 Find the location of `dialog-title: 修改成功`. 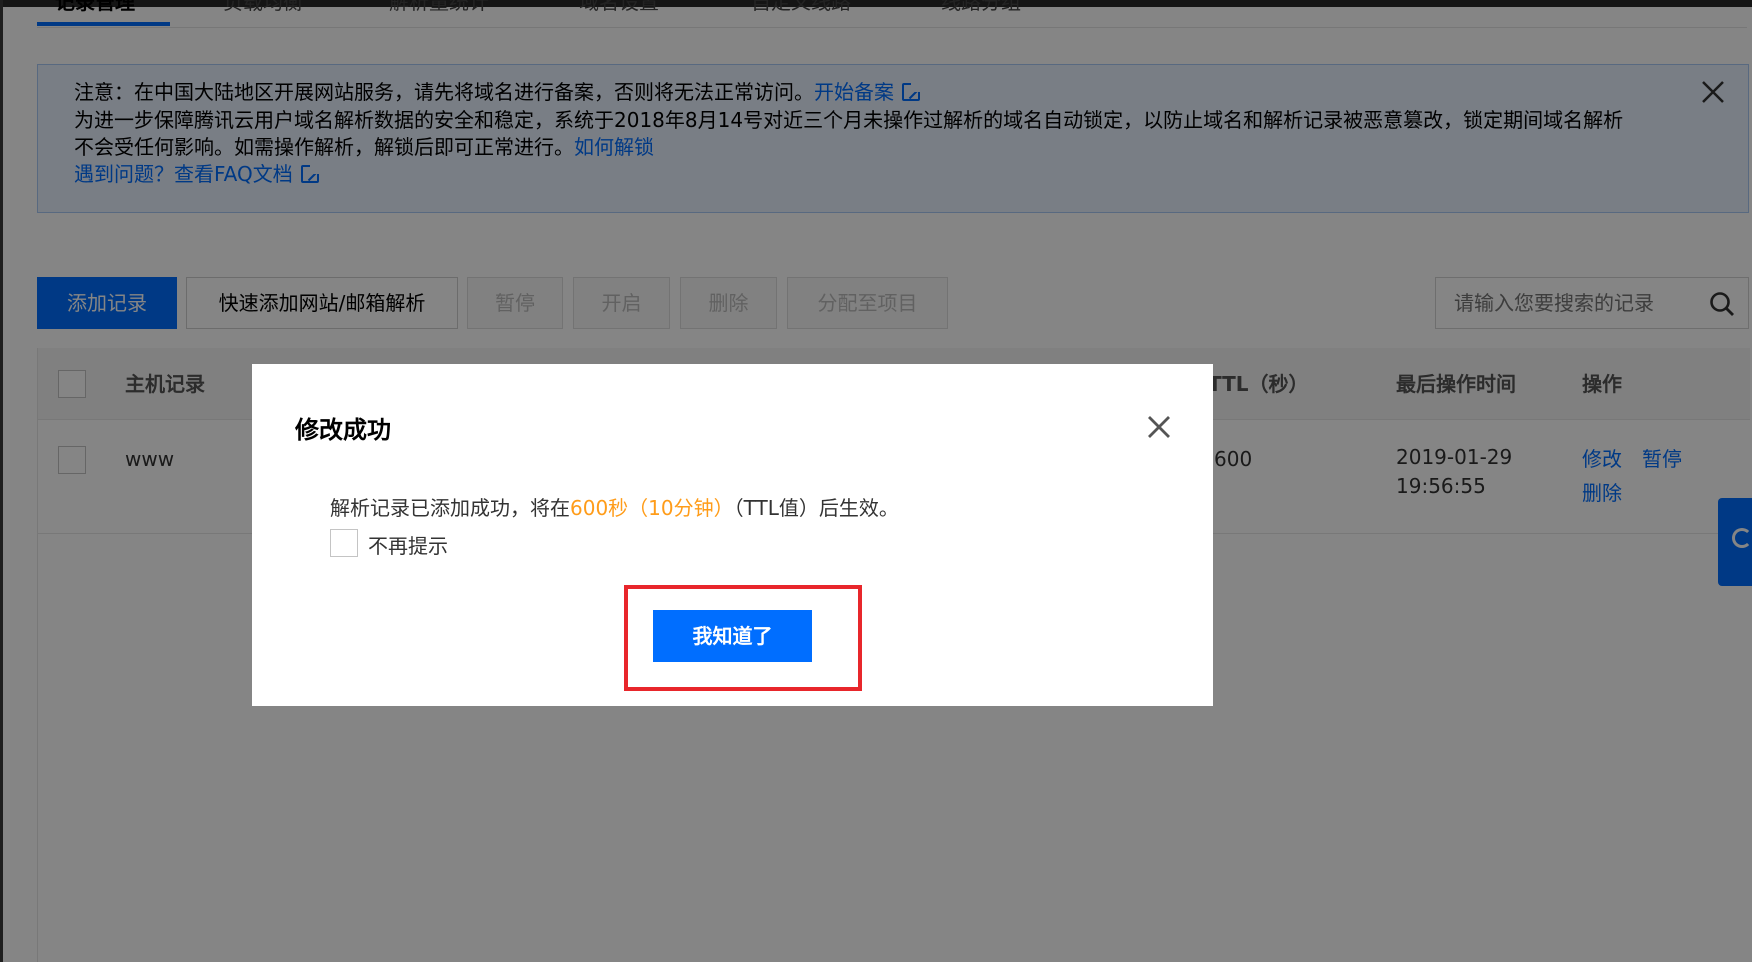

dialog-title: 修改成功 is located at coordinates (343, 430).